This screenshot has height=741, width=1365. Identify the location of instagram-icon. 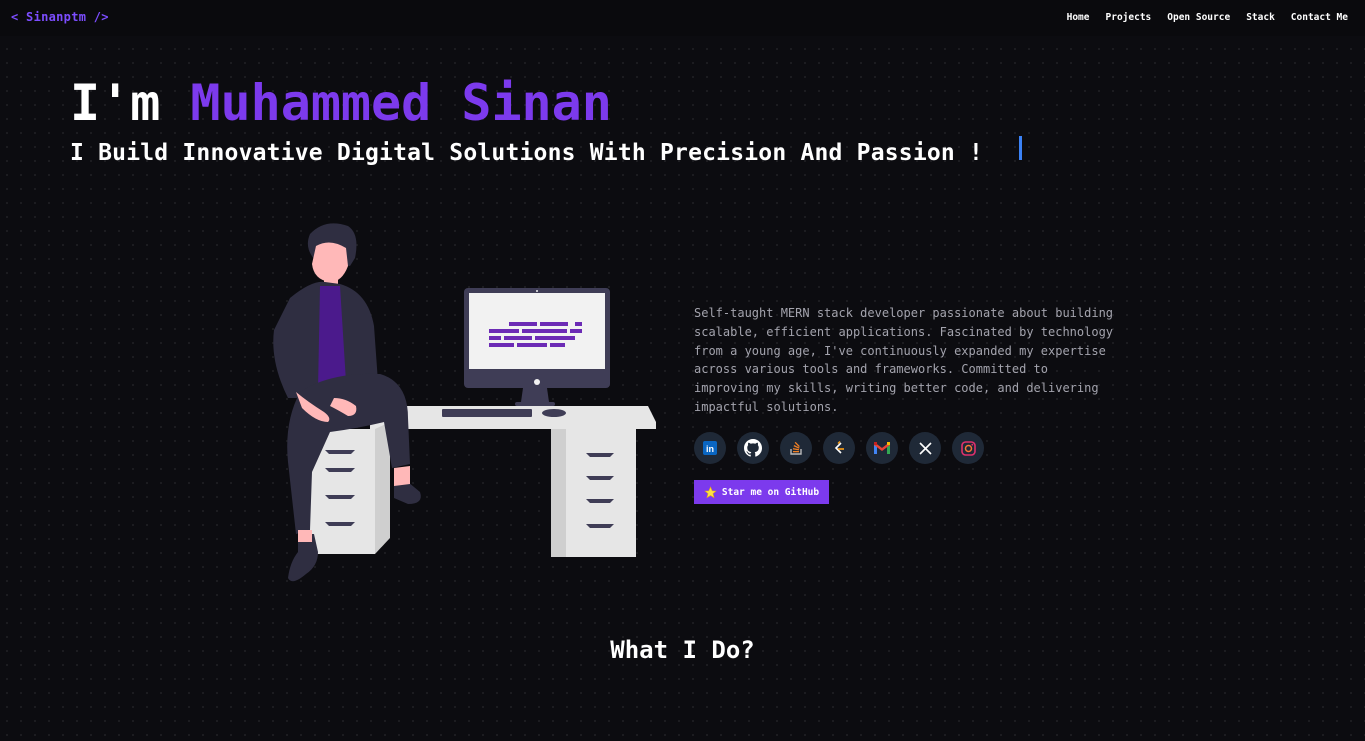
(968, 448).